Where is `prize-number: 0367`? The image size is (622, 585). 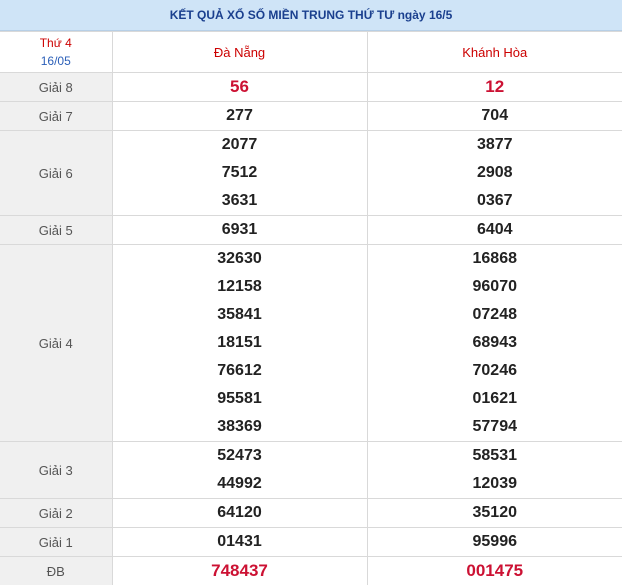 prize-number: 0367 is located at coordinates (495, 201).